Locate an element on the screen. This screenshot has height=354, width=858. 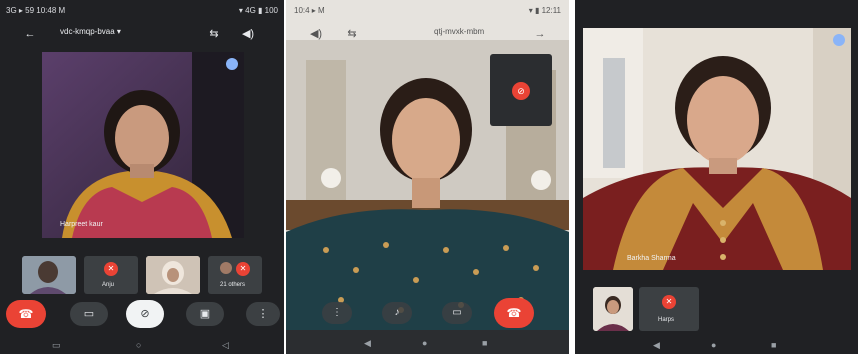
participant-name: Harpreet kaur is located at coordinates (81, 224).